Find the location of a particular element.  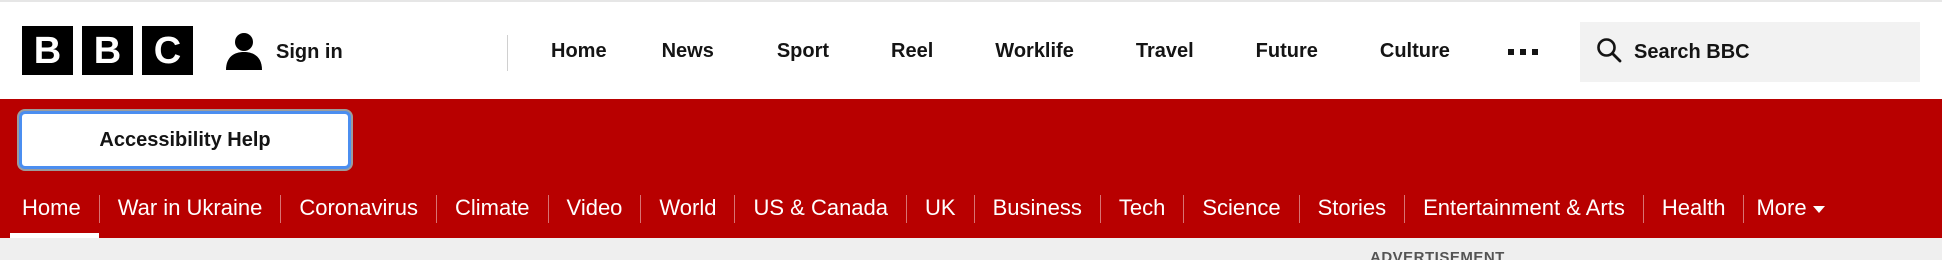

logo-letter-c: C is located at coordinates (167, 50).